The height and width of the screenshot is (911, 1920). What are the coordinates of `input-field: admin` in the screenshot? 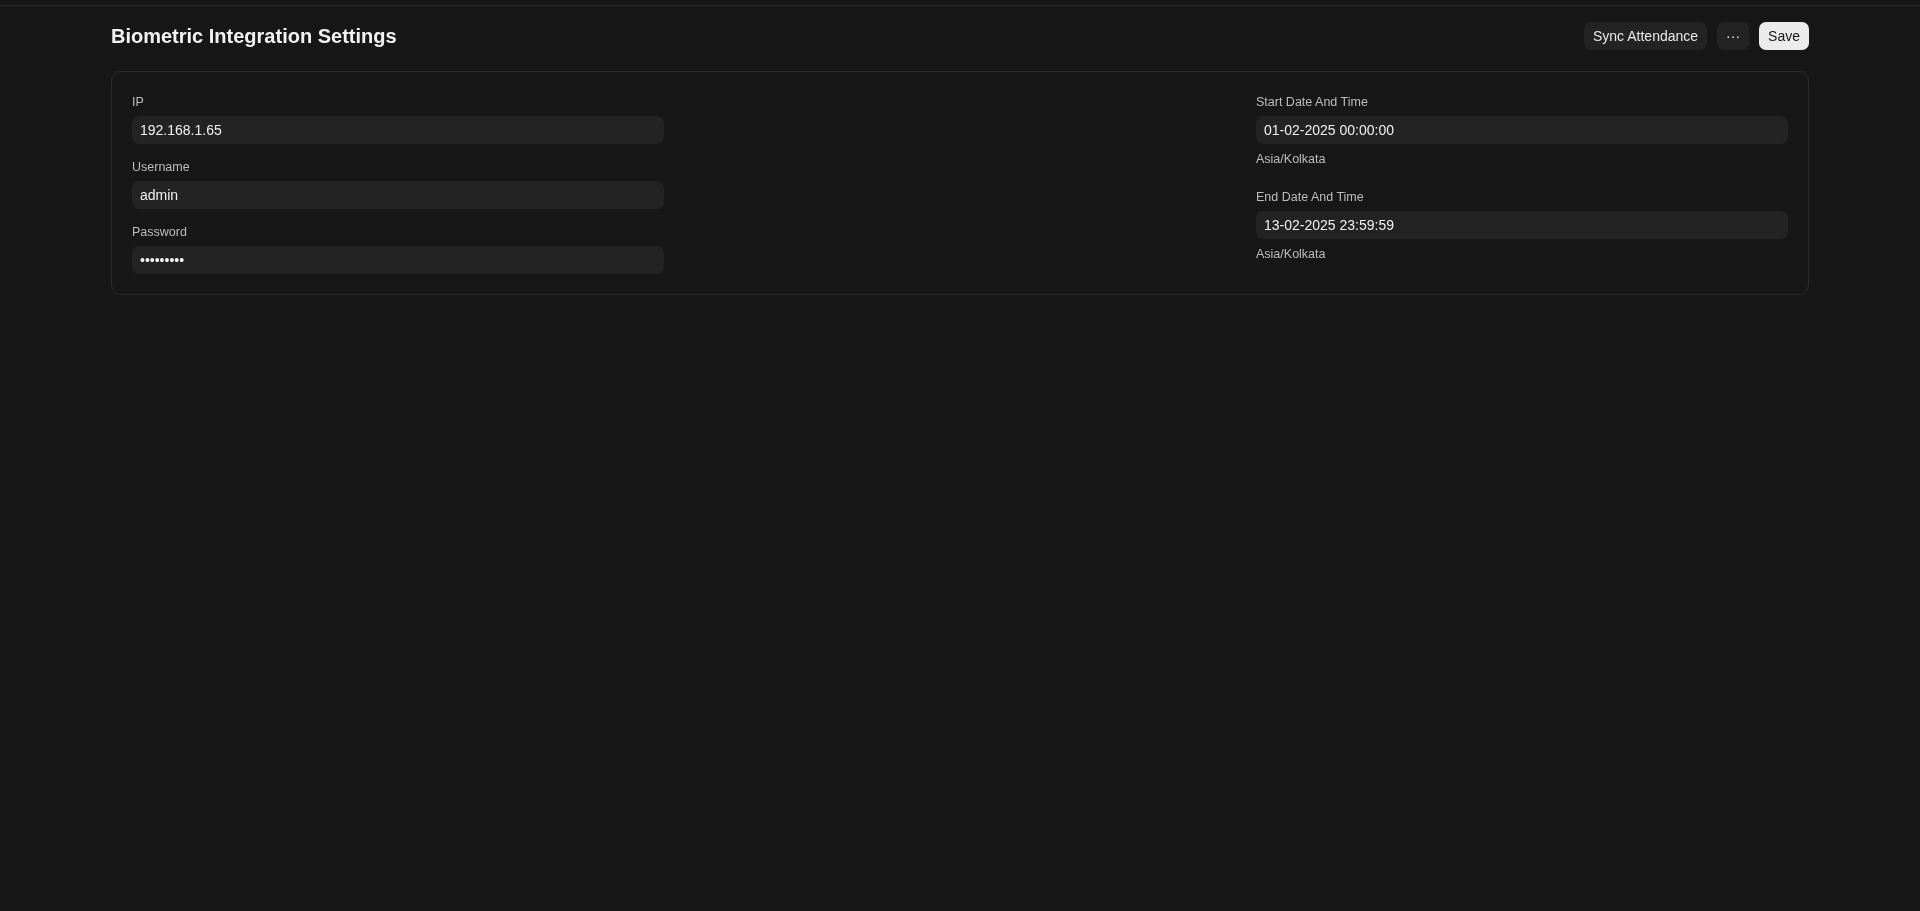 It's located at (398, 195).